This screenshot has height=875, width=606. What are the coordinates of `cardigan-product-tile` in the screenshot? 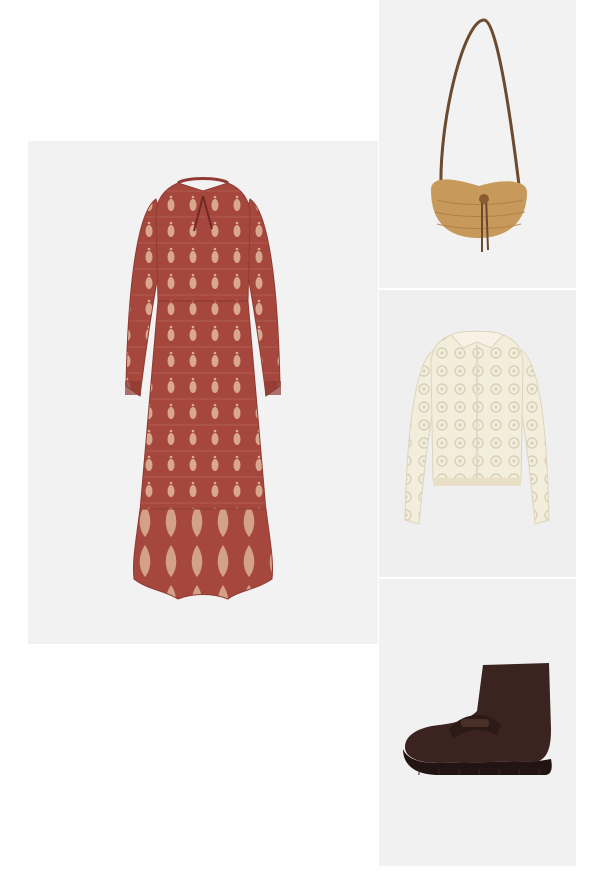 It's located at (477, 433).